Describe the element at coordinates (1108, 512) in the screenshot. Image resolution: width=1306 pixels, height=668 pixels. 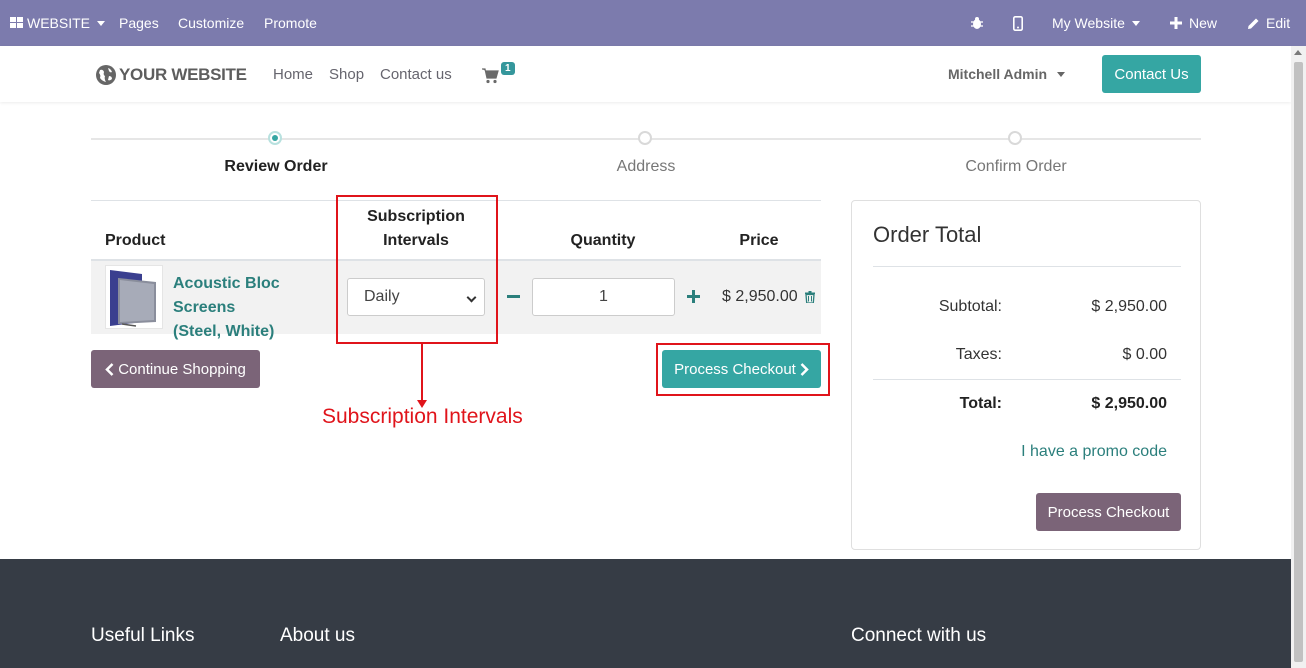
I see `card-process-checkout-button: Process Checkout` at that location.